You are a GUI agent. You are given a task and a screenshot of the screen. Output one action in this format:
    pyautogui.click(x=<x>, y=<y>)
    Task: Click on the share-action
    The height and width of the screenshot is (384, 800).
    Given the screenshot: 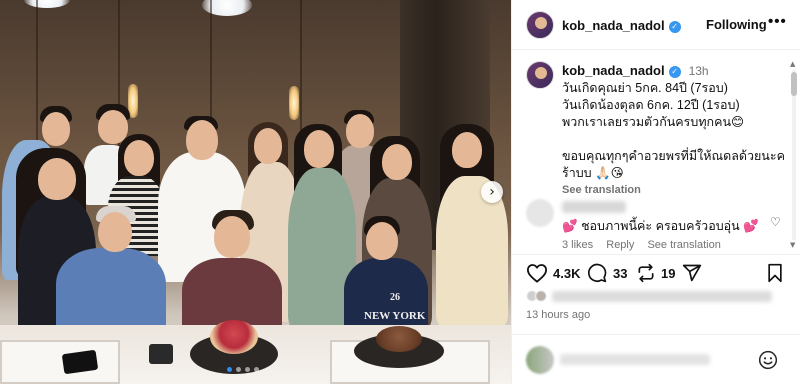 What is the action you would take?
    pyautogui.click(x=692, y=273)
    